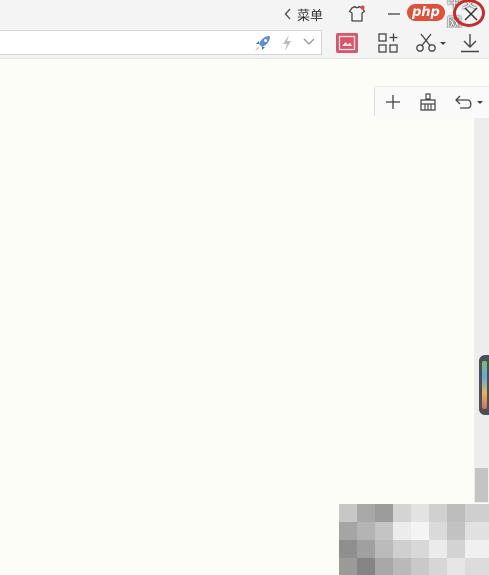 Image resolution: width=489 pixels, height=575 pixels. Describe the element at coordinates (161, 42) in the screenshot. I see `address-bar` at that location.